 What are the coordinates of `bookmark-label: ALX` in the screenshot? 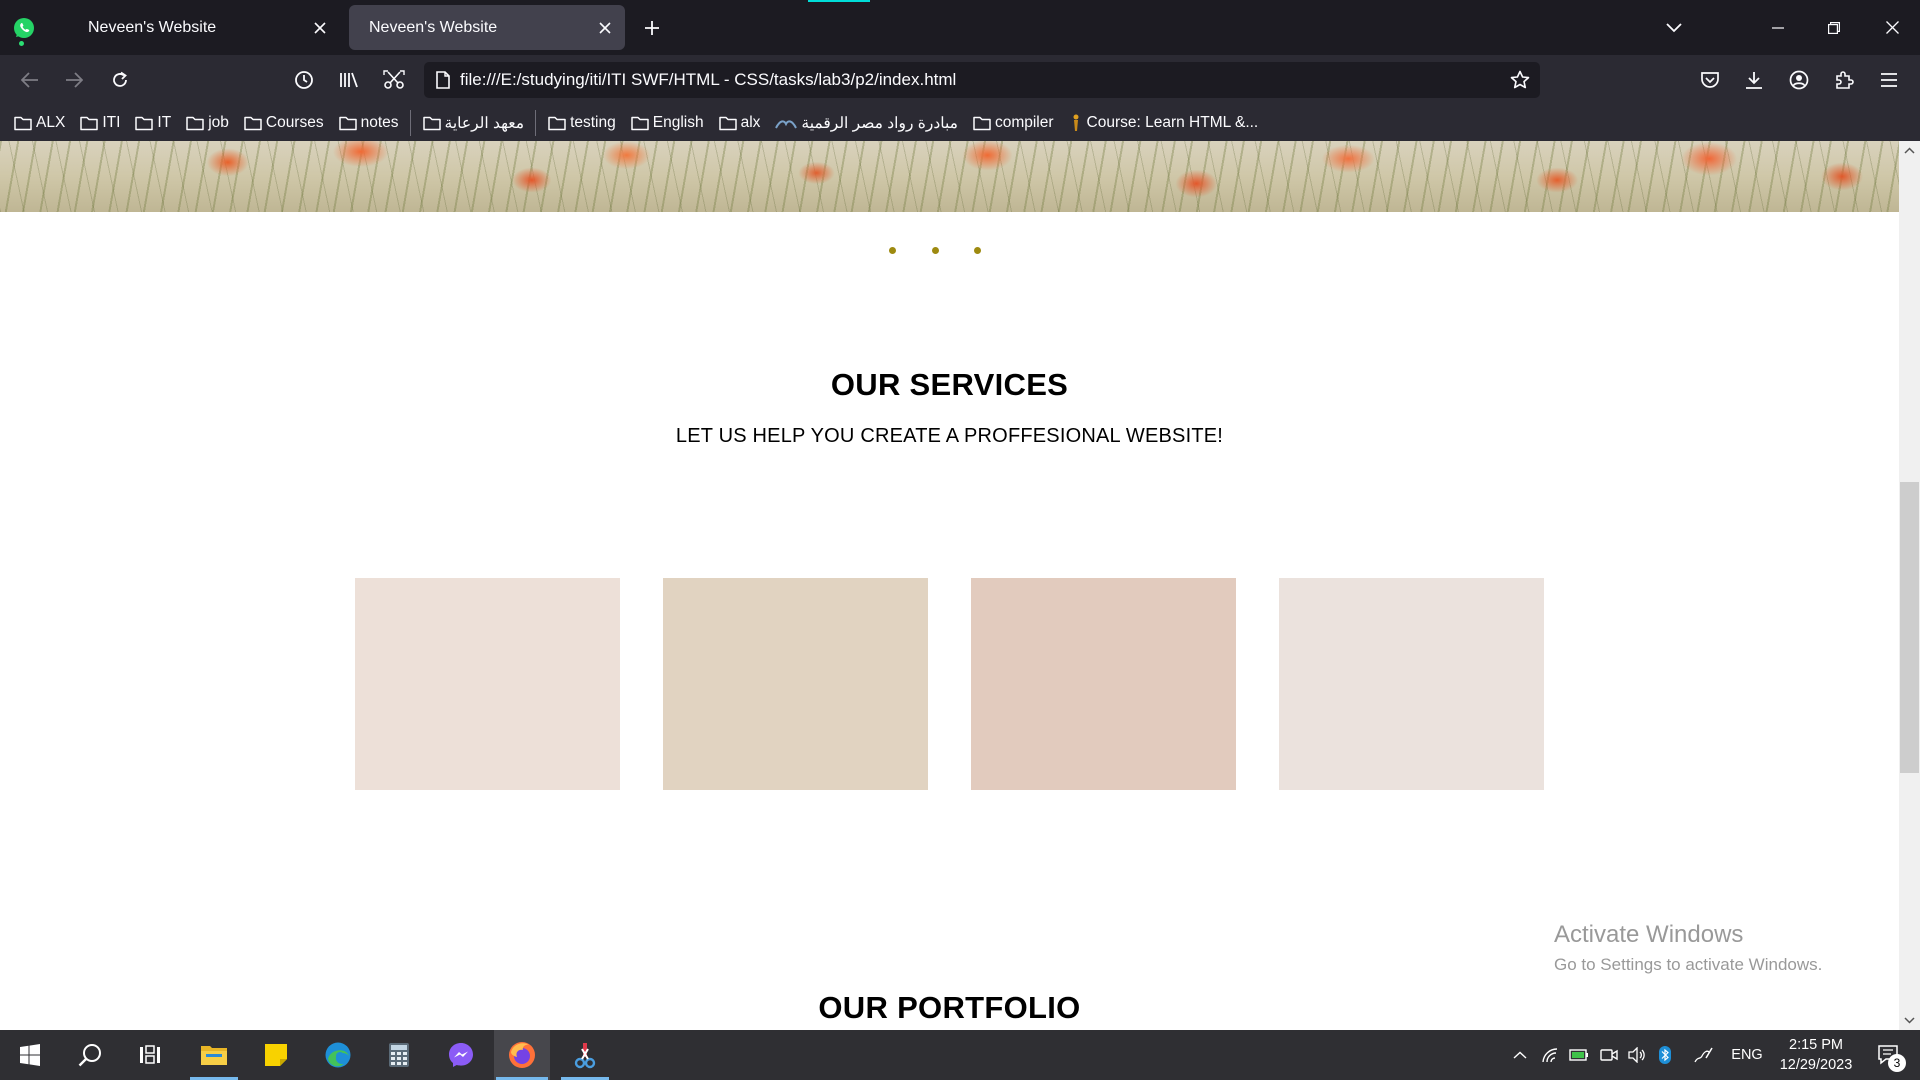 It's located at (51, 122).